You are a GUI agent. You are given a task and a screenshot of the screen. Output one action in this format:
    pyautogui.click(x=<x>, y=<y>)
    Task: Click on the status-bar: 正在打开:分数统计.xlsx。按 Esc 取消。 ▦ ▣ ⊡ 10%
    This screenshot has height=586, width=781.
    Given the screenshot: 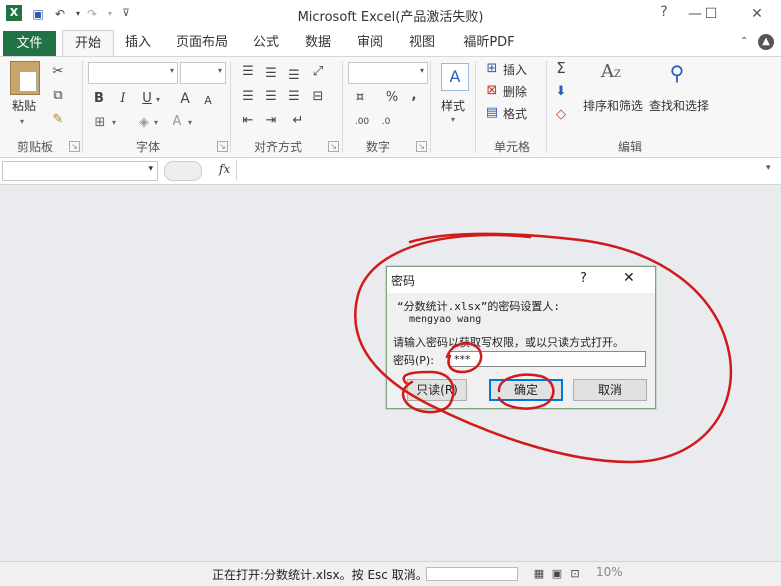 What is the action you would take?
    pyautogui.click(x=390, y=573)
    